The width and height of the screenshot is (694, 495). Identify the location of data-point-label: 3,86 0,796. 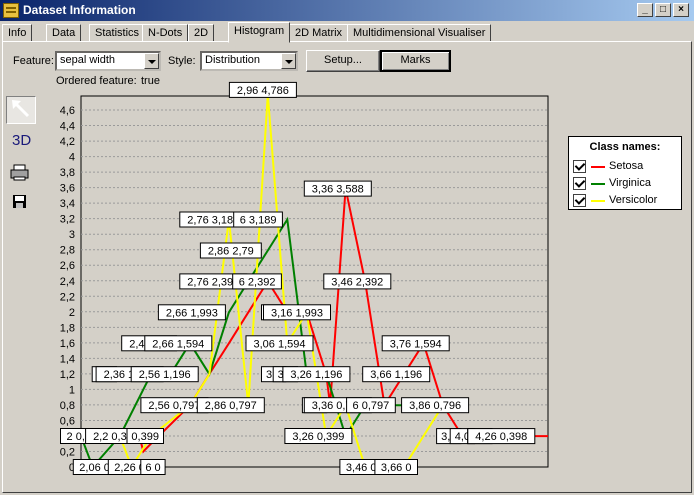
(435, 405).